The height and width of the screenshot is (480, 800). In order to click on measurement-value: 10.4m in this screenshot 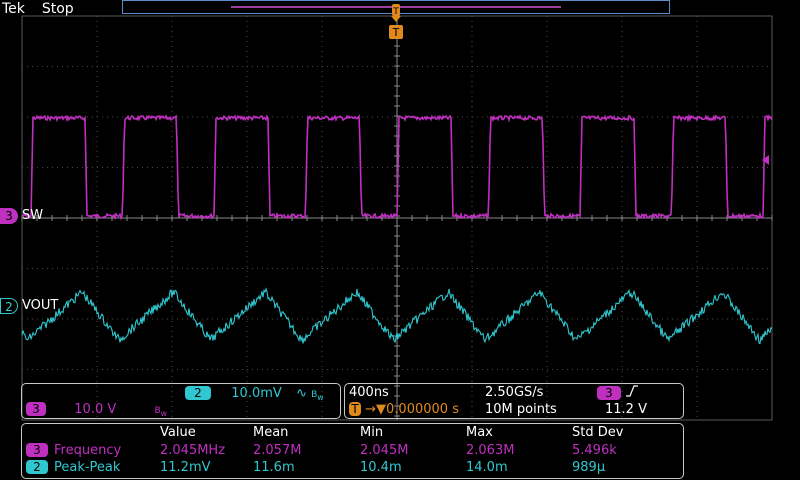, I will do `click(381, 467)`.